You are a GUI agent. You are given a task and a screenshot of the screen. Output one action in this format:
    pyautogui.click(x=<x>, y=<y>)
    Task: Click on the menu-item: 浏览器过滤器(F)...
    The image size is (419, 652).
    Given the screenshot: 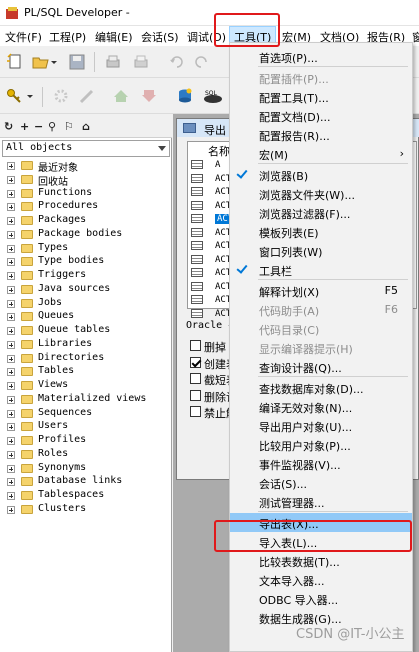 What is the action you would take?
    pyautogui.click(x=321, y=212)
    